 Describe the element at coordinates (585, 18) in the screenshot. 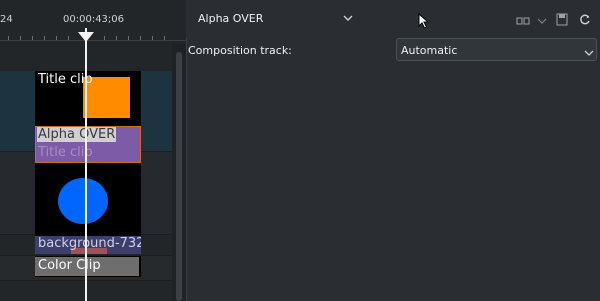

I see `reset-icon` at that location.